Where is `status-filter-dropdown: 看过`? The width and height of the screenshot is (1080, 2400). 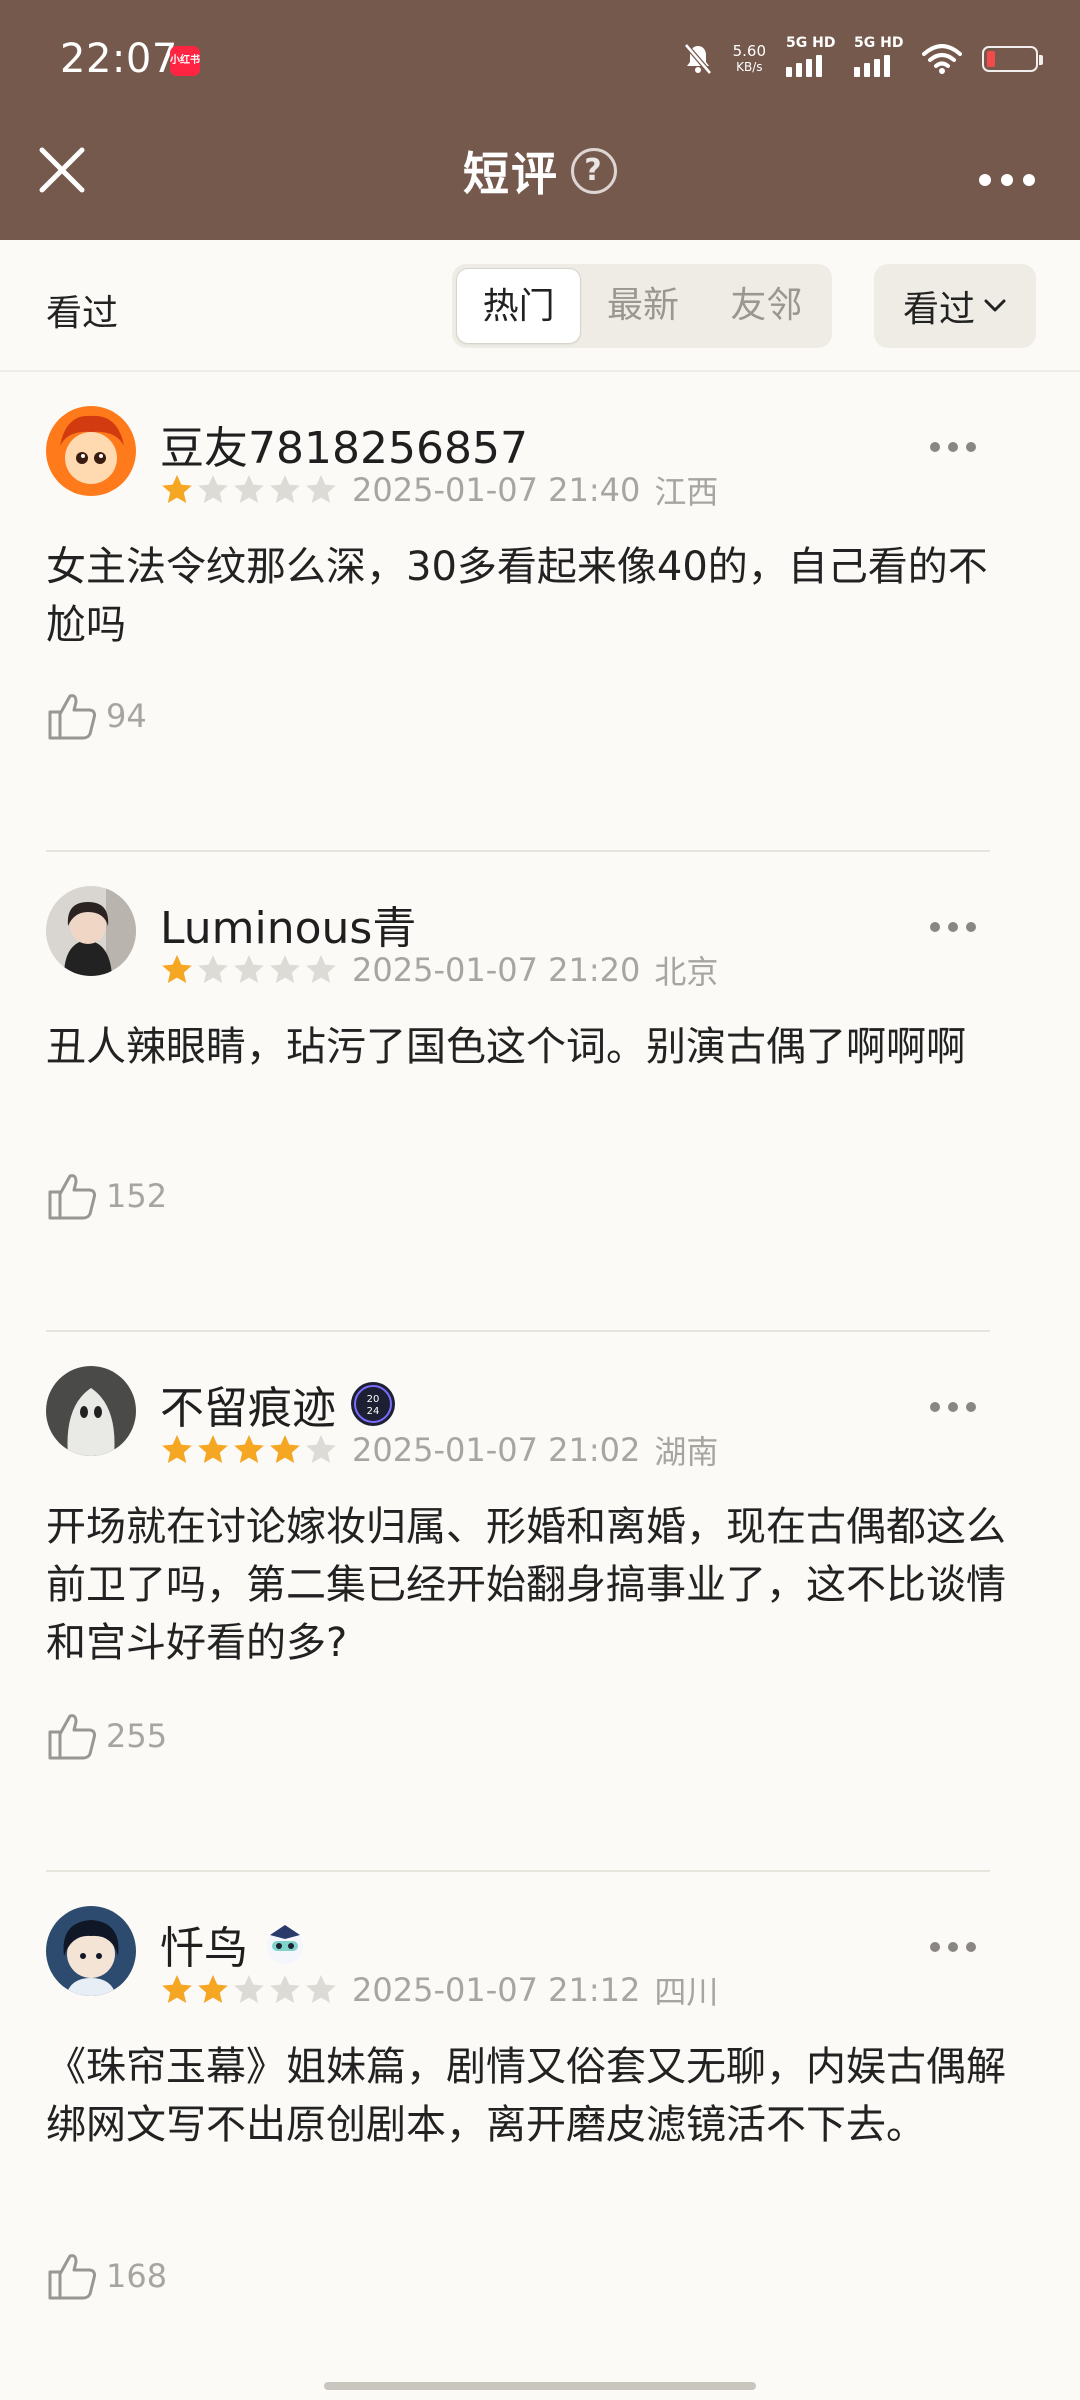
status-filter-dropdown: 看过 is located at coordinates (955, 306).